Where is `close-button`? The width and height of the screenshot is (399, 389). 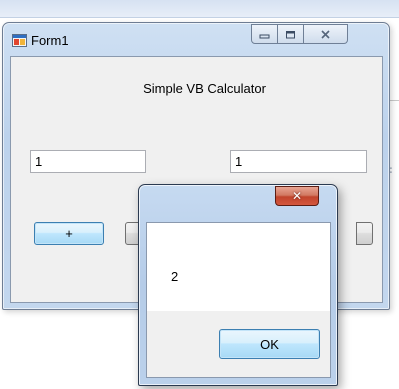 close-button is located at coordinates (326, 34).